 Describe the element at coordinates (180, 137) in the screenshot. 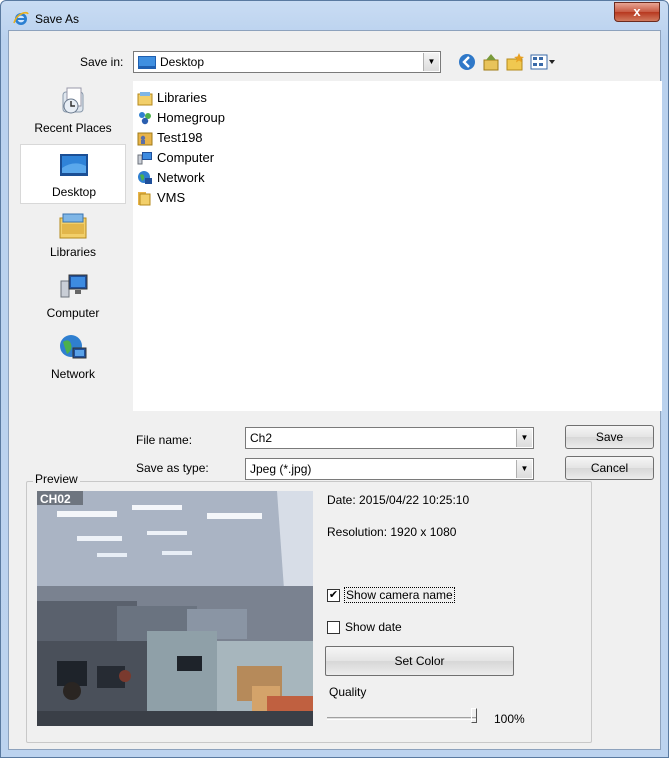

I see `file-name-label: Test198` at that location.